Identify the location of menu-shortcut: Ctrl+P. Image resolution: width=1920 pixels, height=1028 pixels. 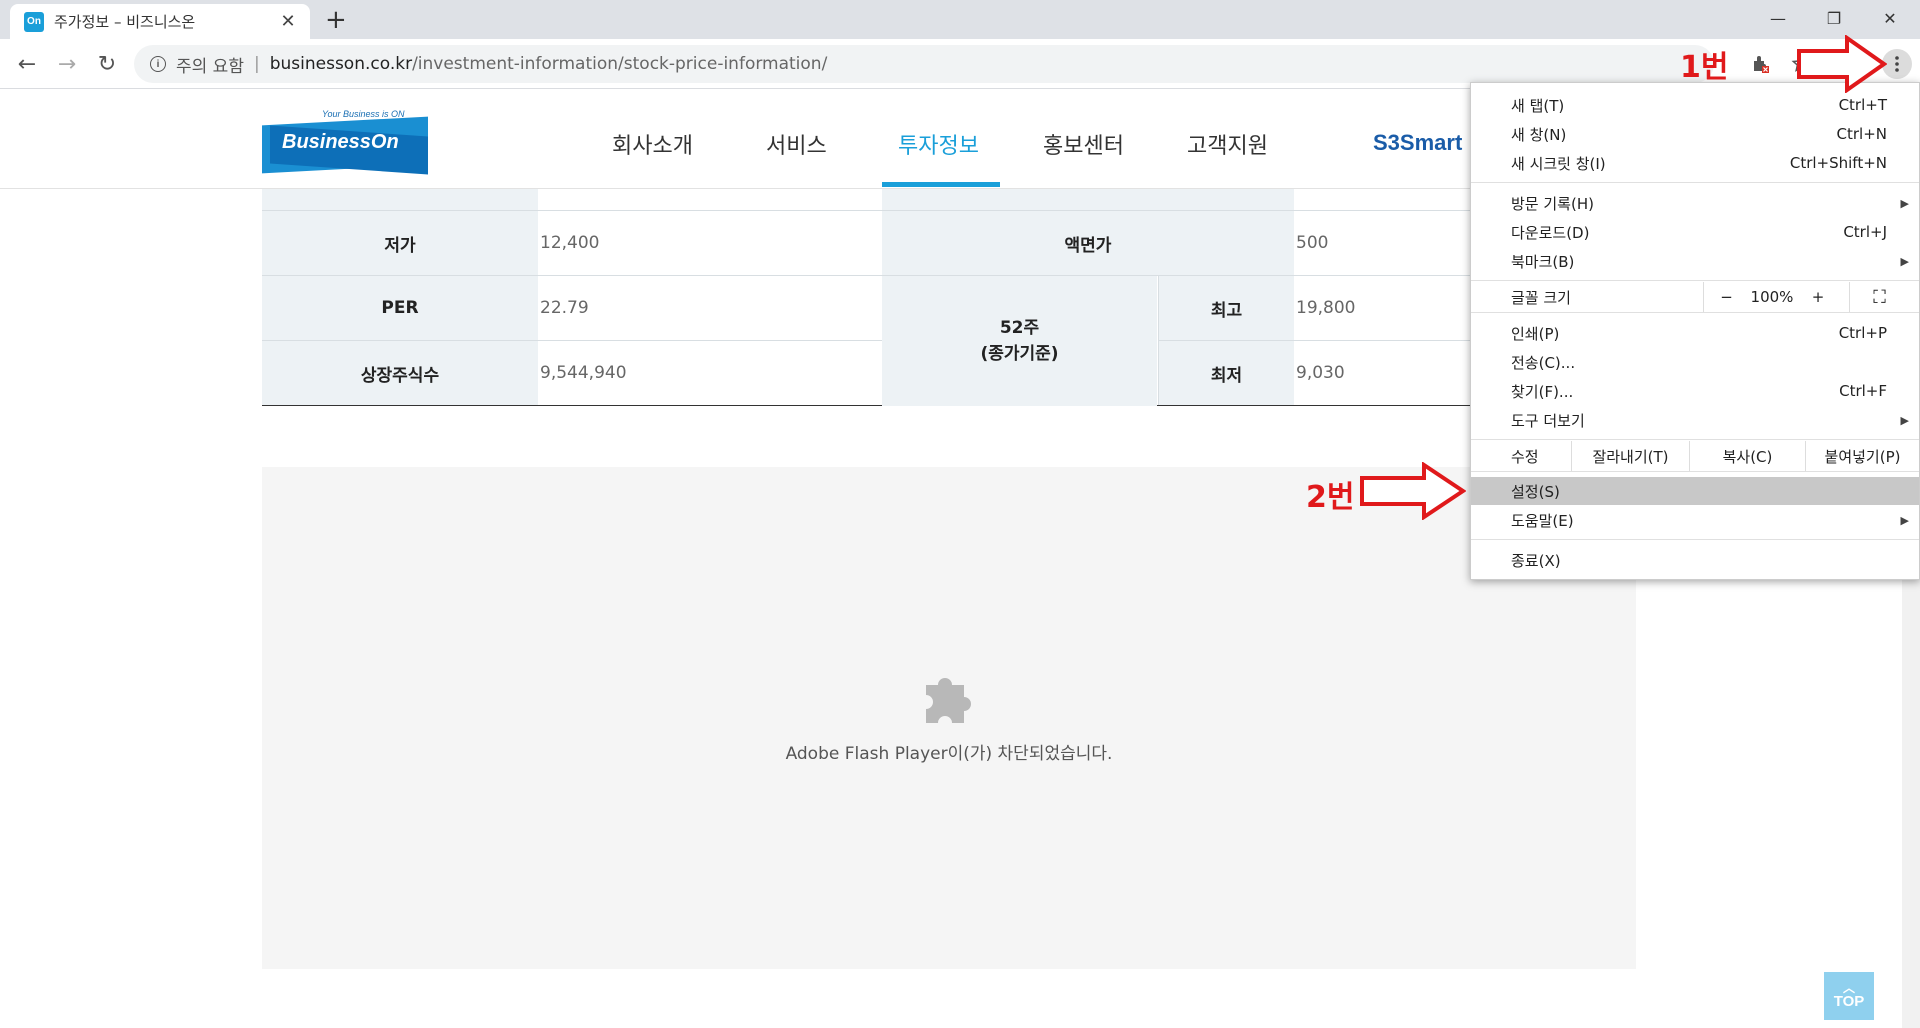
(1862, 333).